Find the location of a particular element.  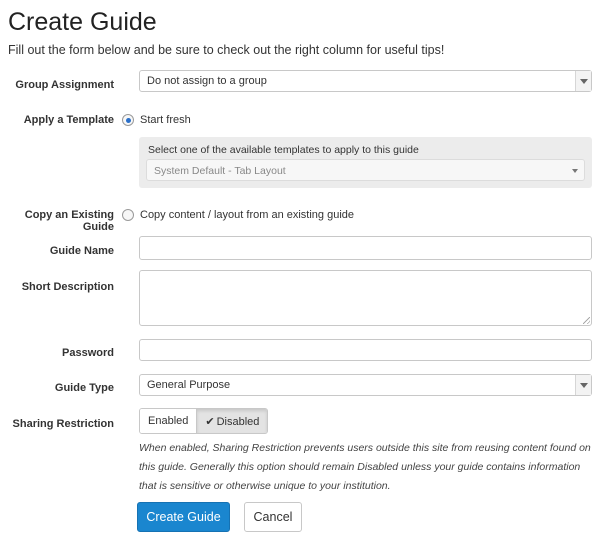

guide-type-select: General Purpose is located at coordinates (365, 385).